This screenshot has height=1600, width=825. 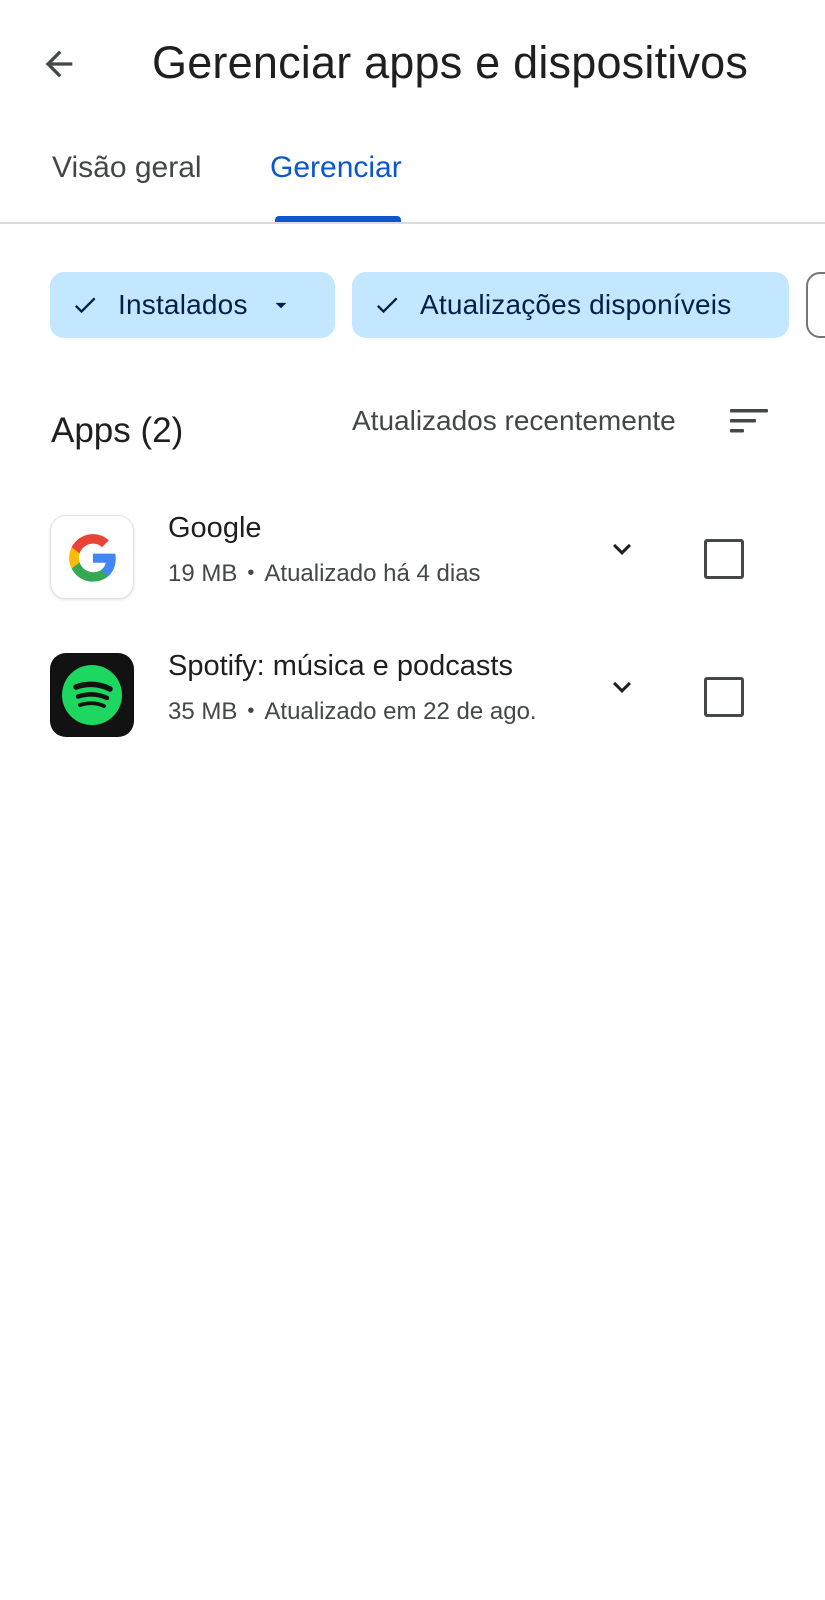 I want to click on sort-button-label: Atualizados recentemente, so click(x=514, y=421).